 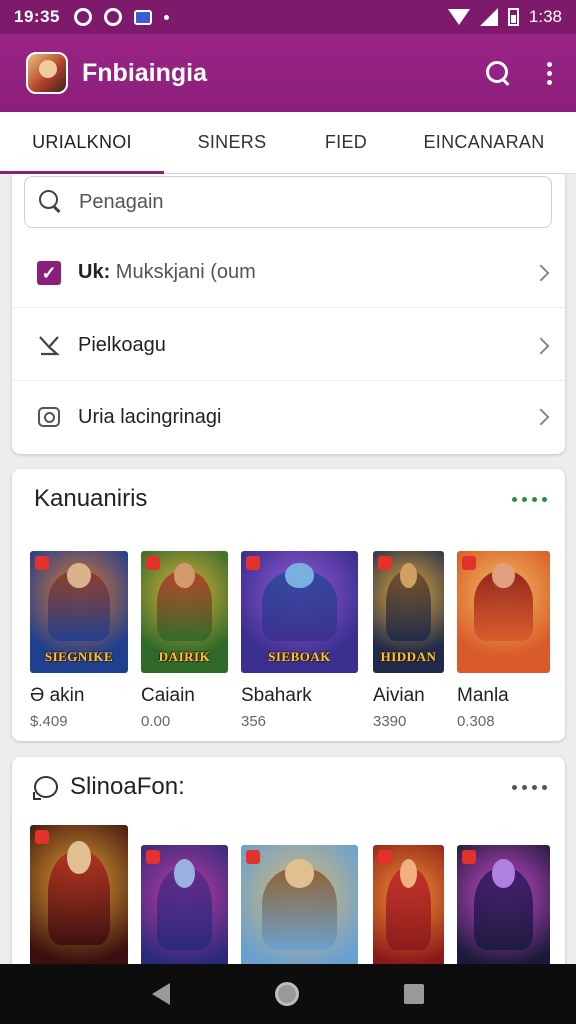 I want to click on game-title: Caiain, so click(x=168, y=695).